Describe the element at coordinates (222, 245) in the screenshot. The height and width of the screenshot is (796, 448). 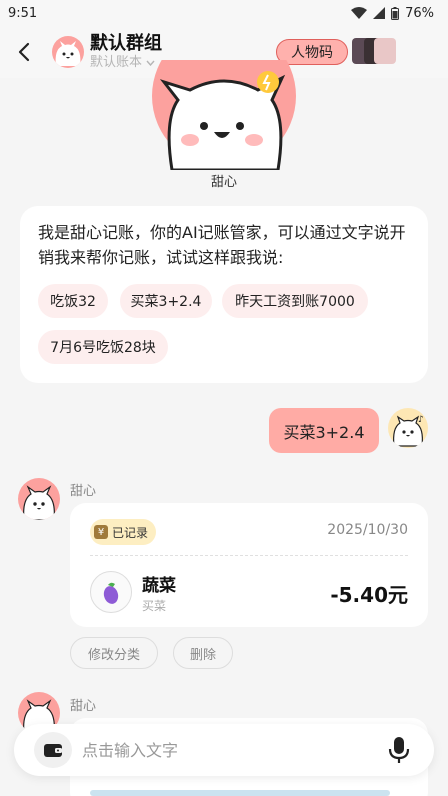
I see `intro-text: 我是甜心记账，你的AI记账管家，可以通过文字说开销我来帮你记账，试试这样跟我说:` at that location.